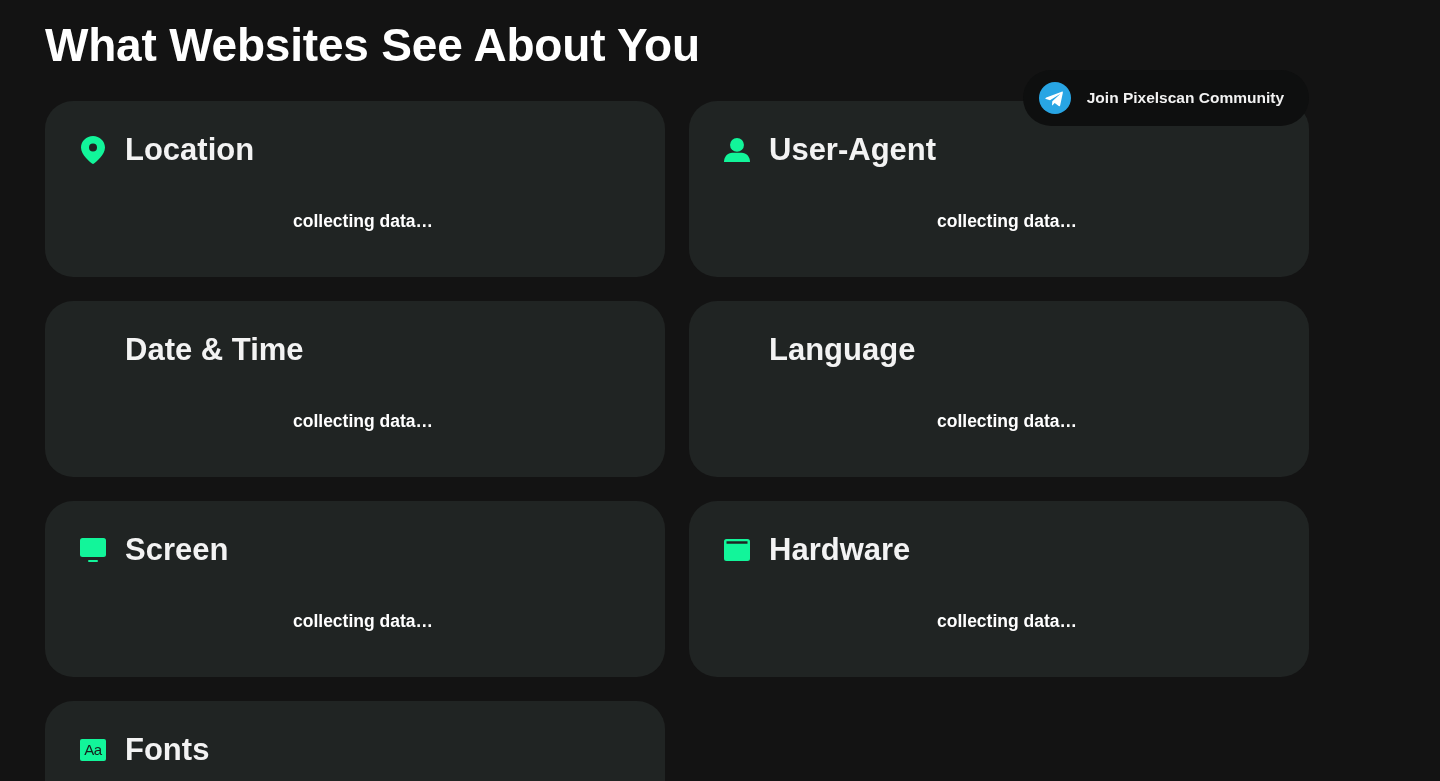  I want to click on card-title: Date & Time, so click(214, 349).